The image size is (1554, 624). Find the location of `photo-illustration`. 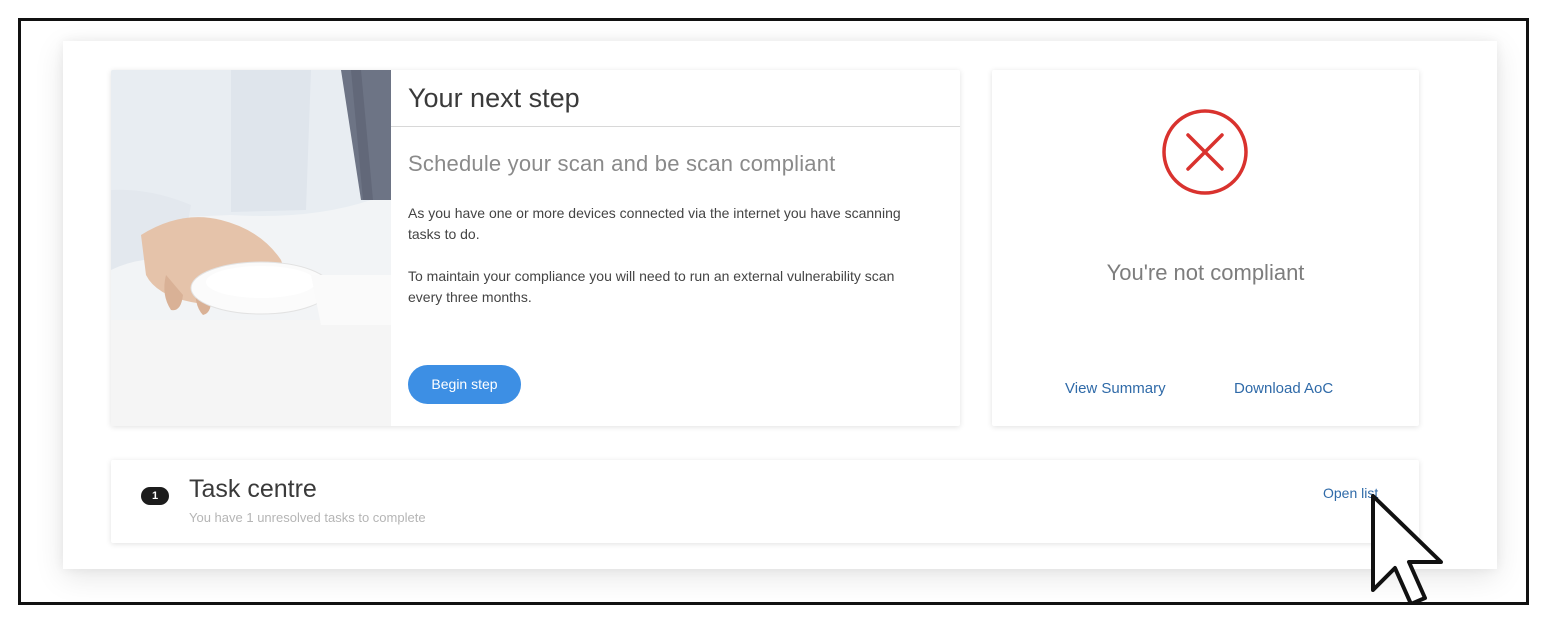

photo-illustration is located at coordinates (251, 248).